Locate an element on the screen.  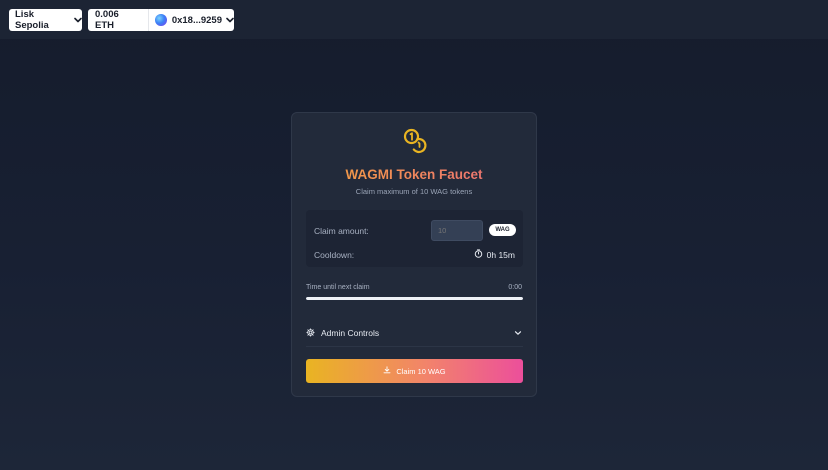
claim-button: Claim 10 WAG is located at coordinates (414, 371).